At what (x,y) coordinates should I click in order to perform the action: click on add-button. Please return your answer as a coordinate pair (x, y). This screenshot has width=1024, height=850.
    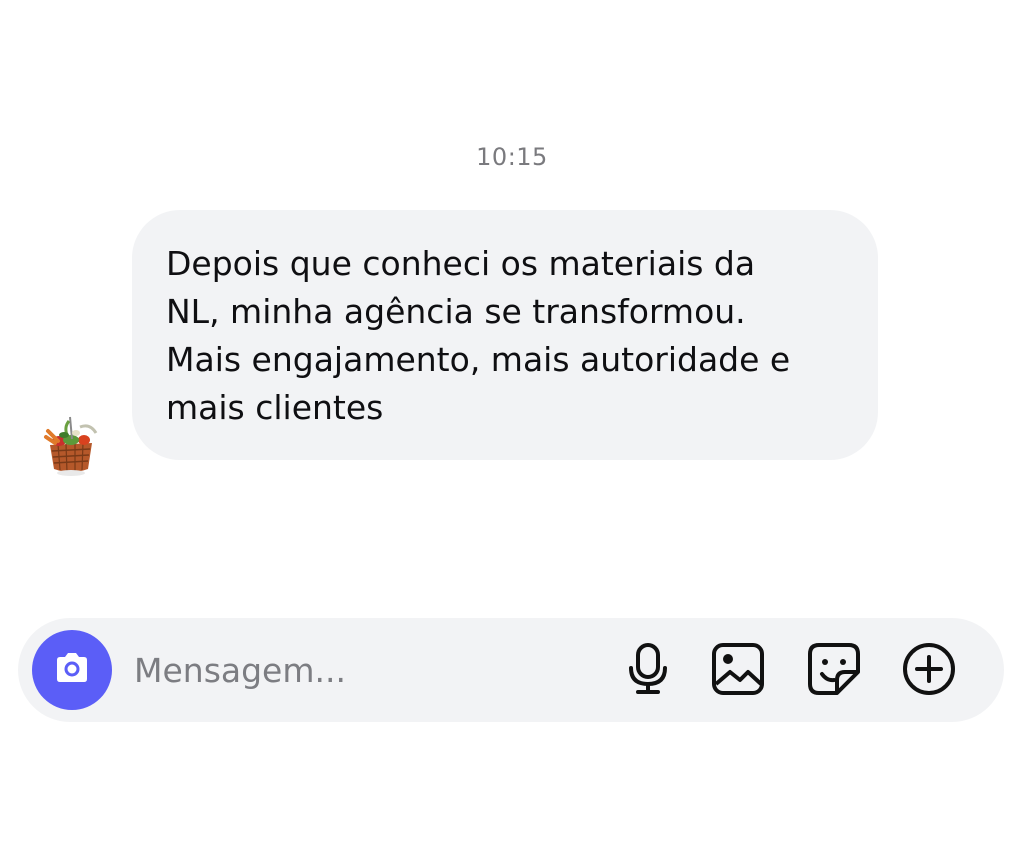
    Looking at the image, I should click on (929, 671).